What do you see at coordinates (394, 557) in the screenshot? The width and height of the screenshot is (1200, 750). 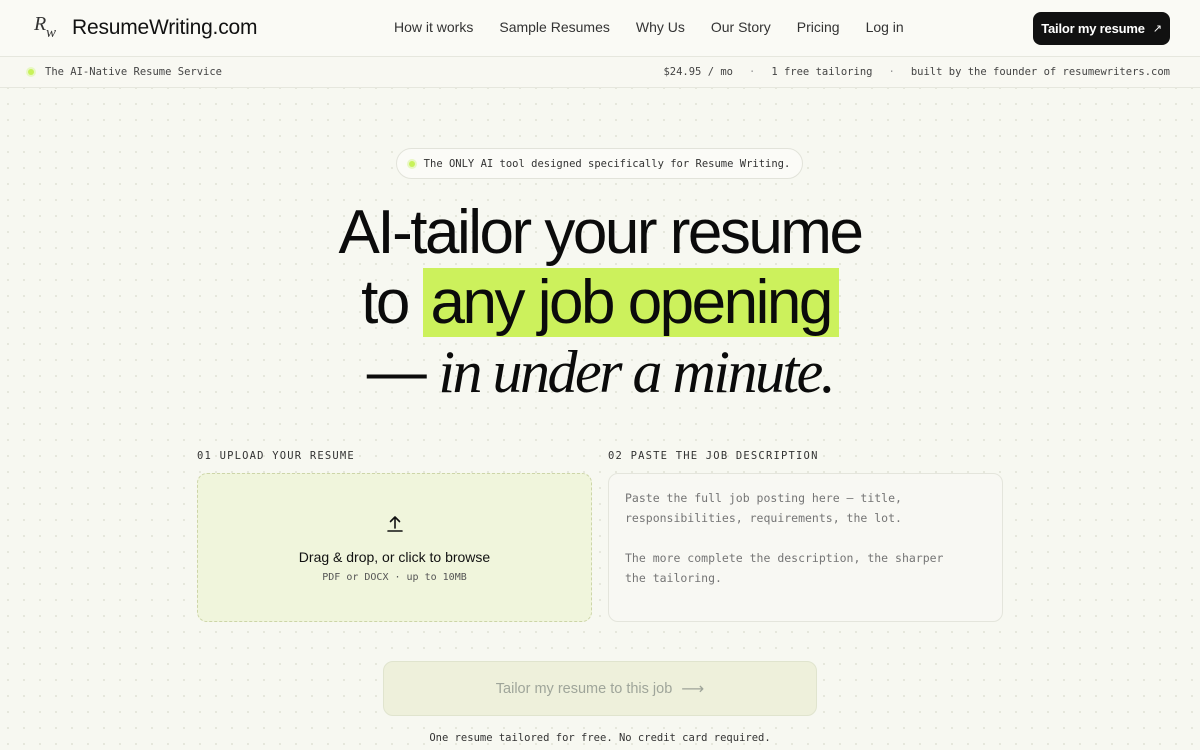 I see `upload-instructions: Drag & drop, or click to browse` at bounding box center [394, 557].